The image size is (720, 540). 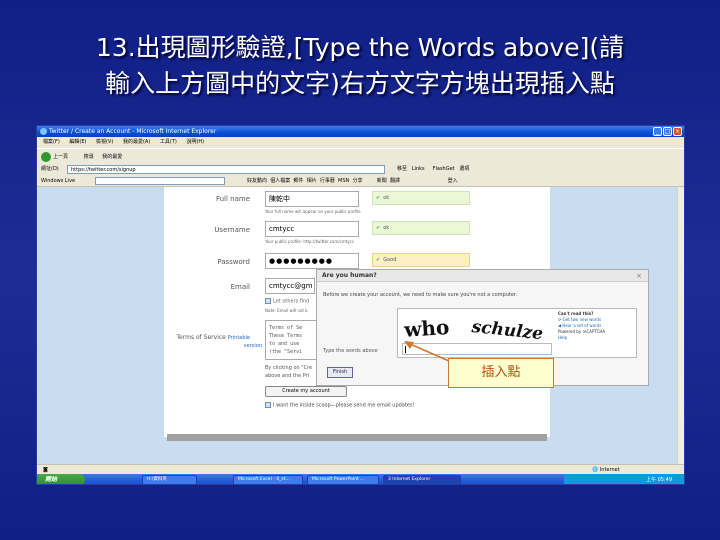 I want to click on vertical-scrollbar, so click(x=680, y=325).